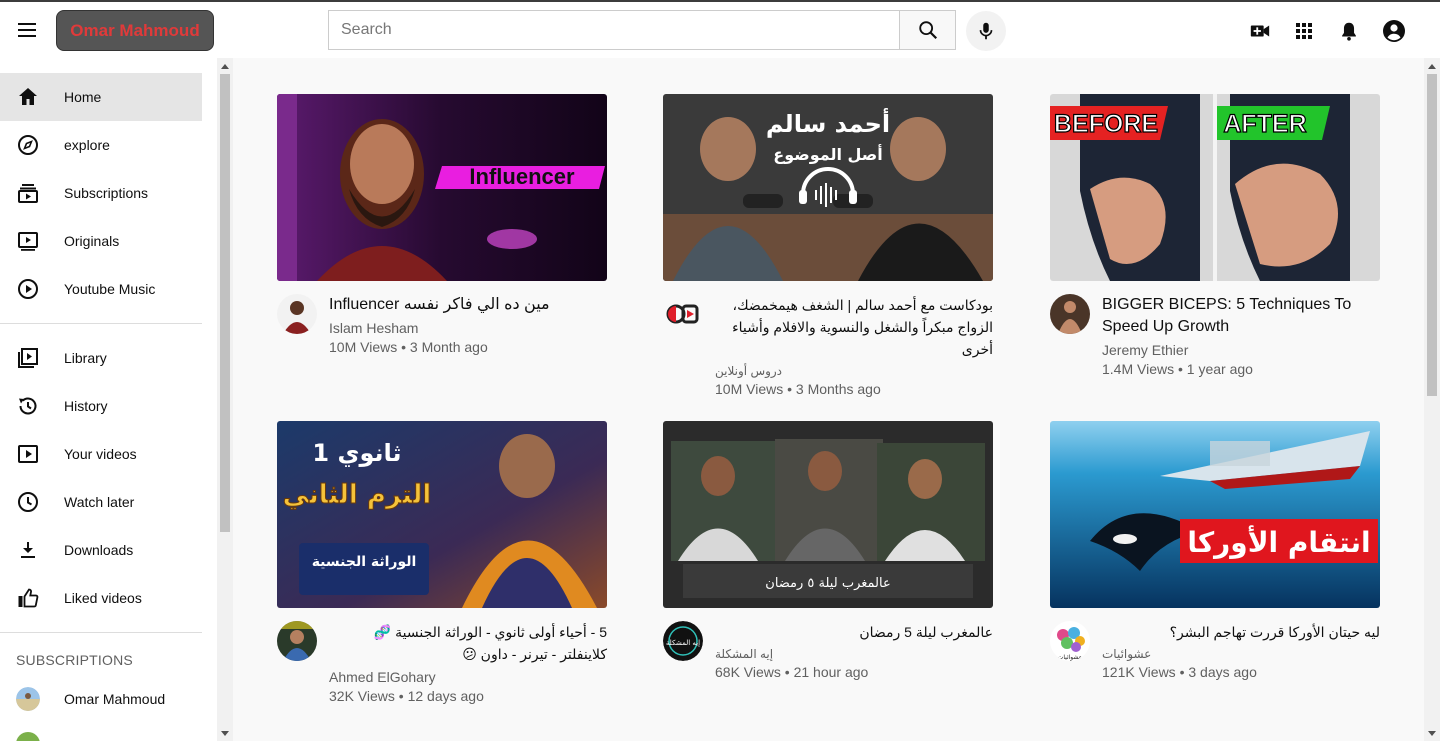 The height and width of the screenshot is (741, 1440). What do you see at coordinates (83, 97) in the screenshot?
I see `sidebar-item-label: Home` at bounding box center [83, 97].